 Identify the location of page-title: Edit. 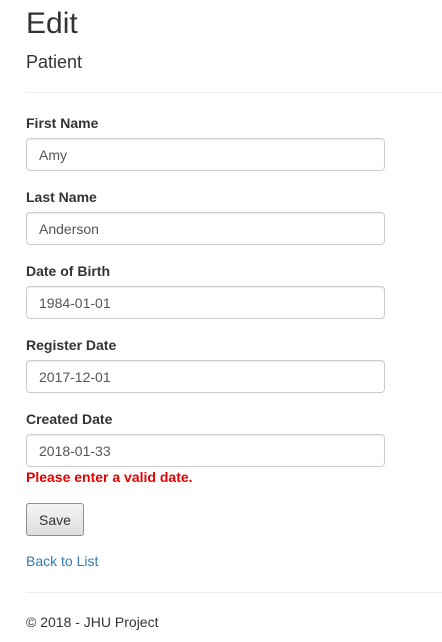
(52, 23).